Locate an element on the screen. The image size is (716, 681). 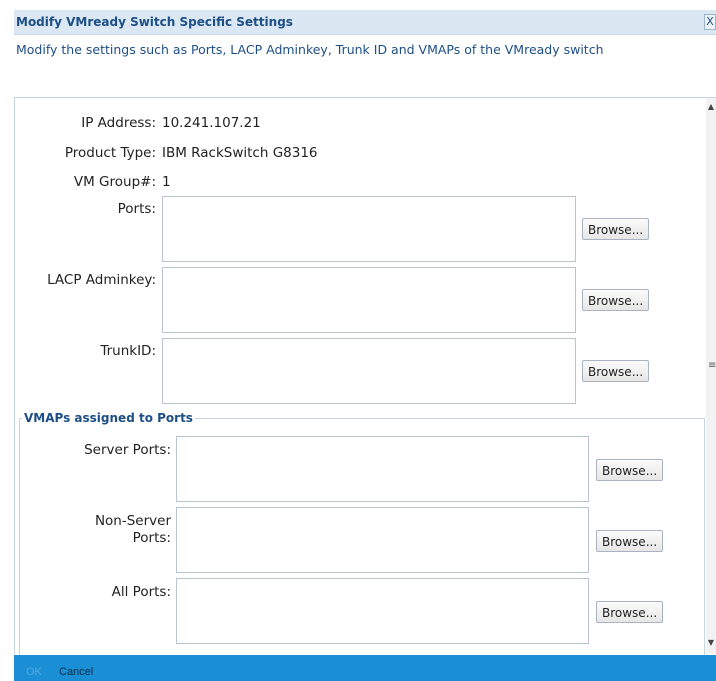
vertical-scrollbar: ▲ ≡ ▼ is located at coordinates (711, 376).